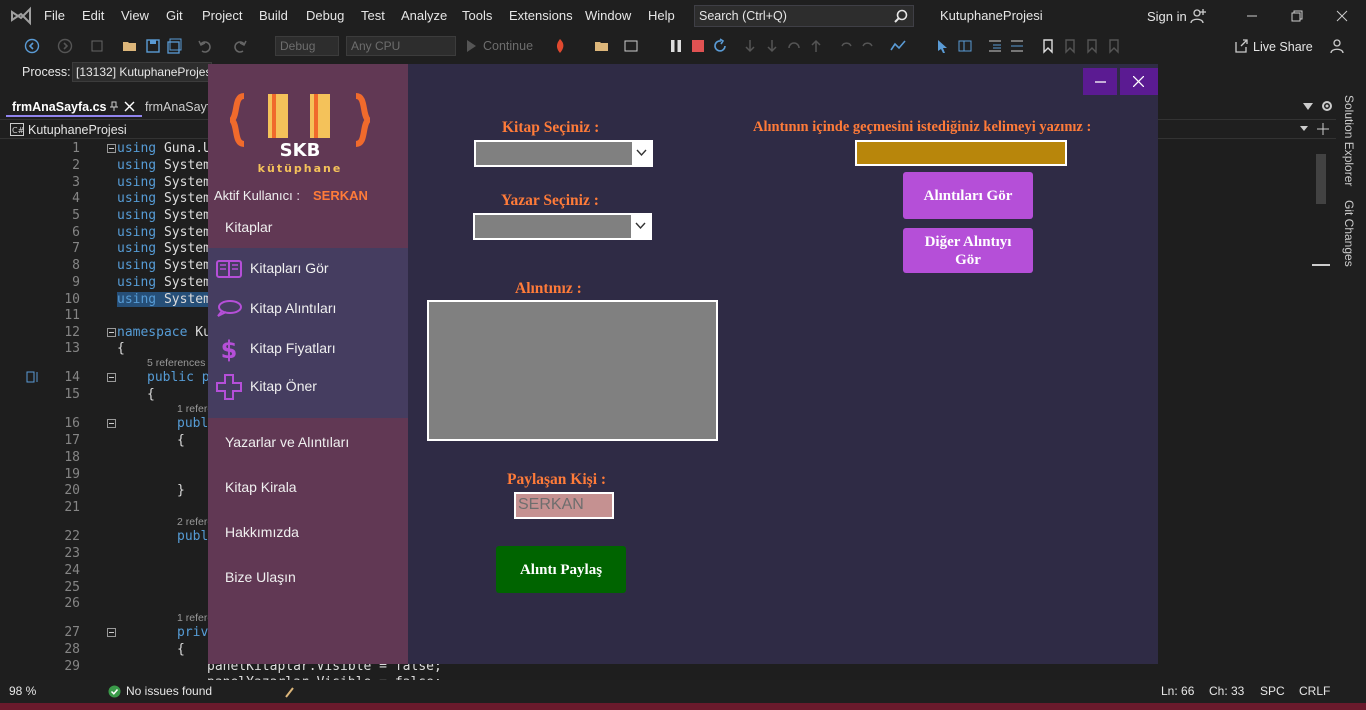 The height and width of the screenshot is (710, 1366). Describe the element at coordinates (21, 16) in the screenshot. I see `visual-studio-logo-icon` at that location.